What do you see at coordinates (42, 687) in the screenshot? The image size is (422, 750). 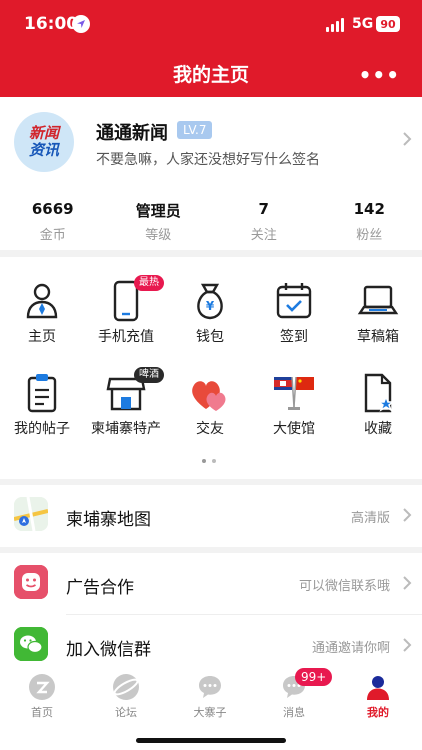 I see `home-tab-icon` at bounding box center [42, 687].